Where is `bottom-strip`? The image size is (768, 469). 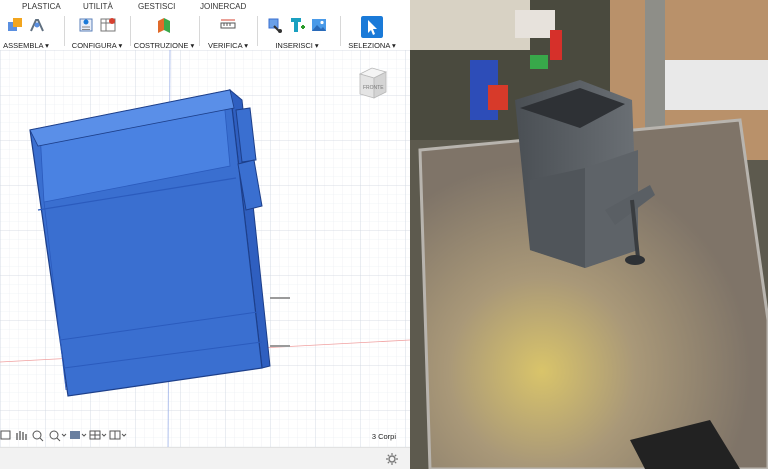
bottom-strip is located at coordinates (205, 458).